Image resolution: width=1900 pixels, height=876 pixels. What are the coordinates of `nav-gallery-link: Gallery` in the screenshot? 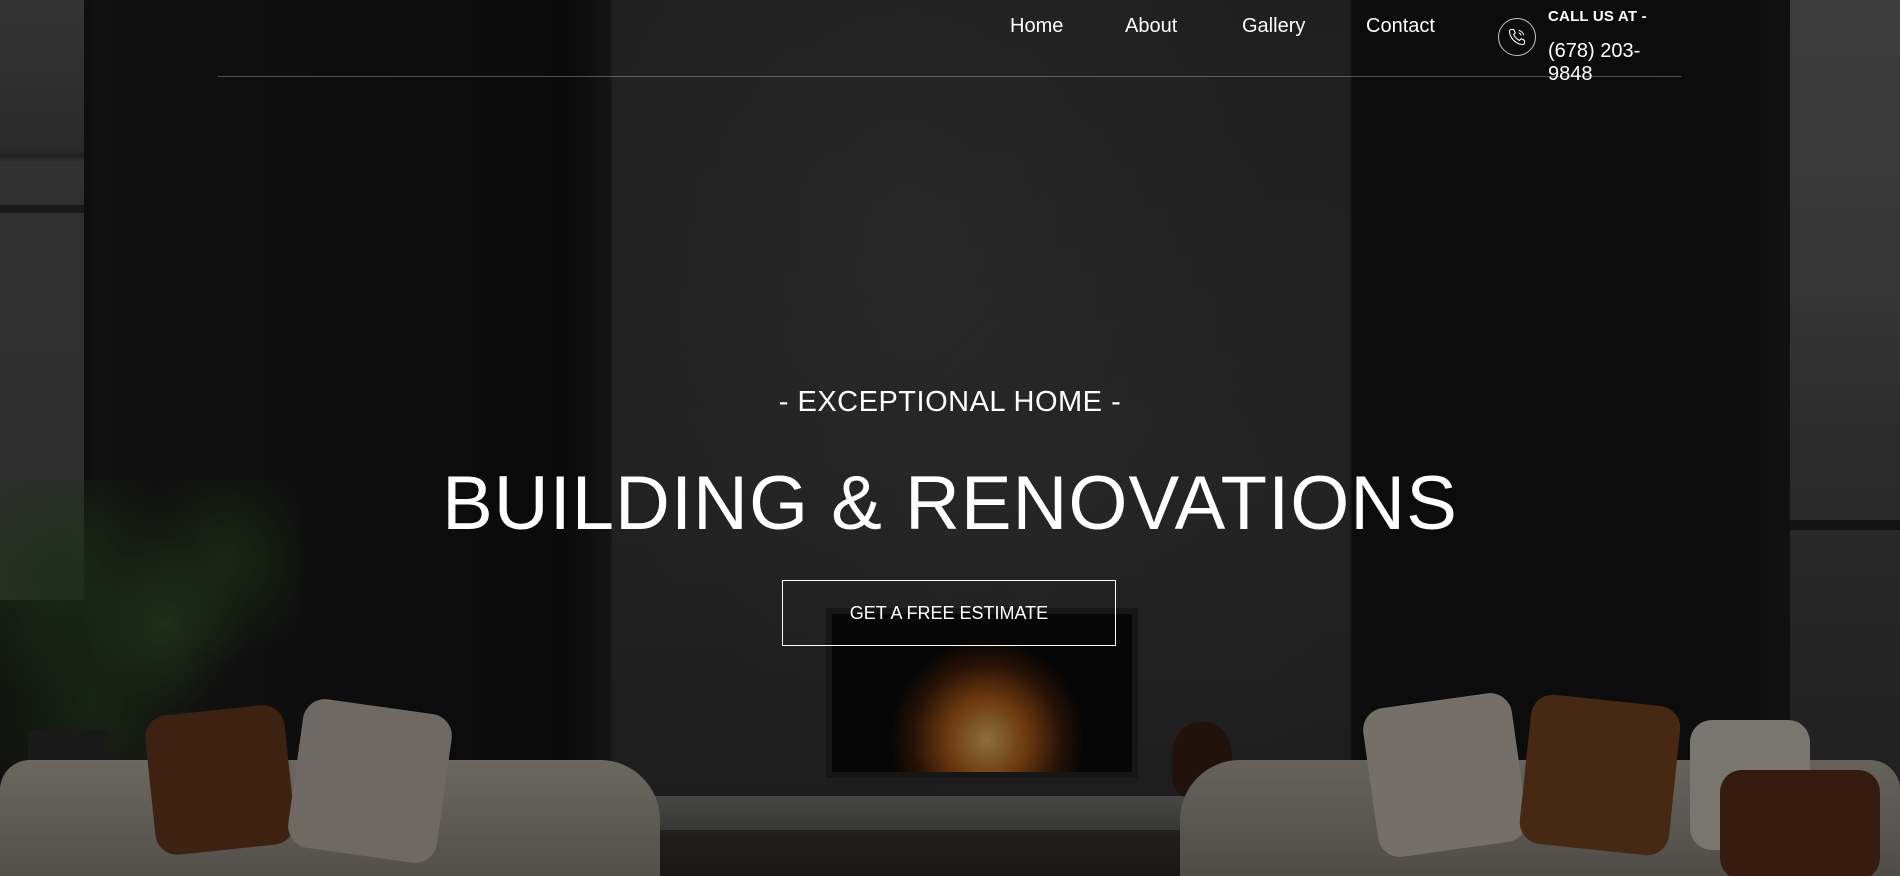 It's located at (1273, 26).